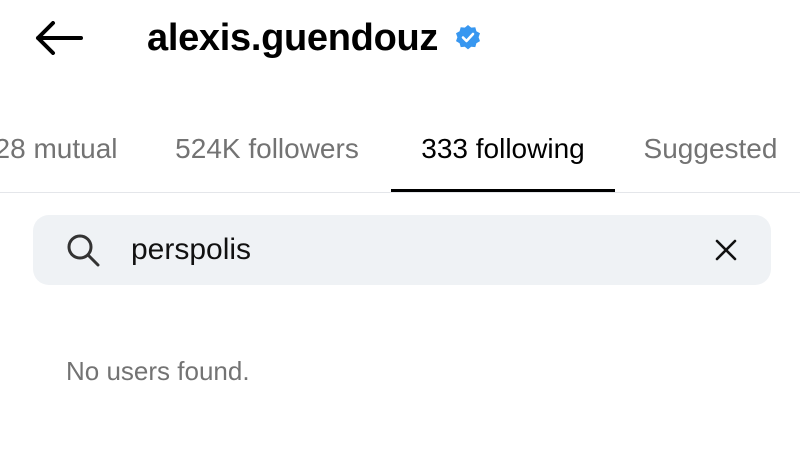  What do you see at coordinates (468, 38) in the screenshot?
I see `verified-badge-icon` at bounding box center [468, 38].